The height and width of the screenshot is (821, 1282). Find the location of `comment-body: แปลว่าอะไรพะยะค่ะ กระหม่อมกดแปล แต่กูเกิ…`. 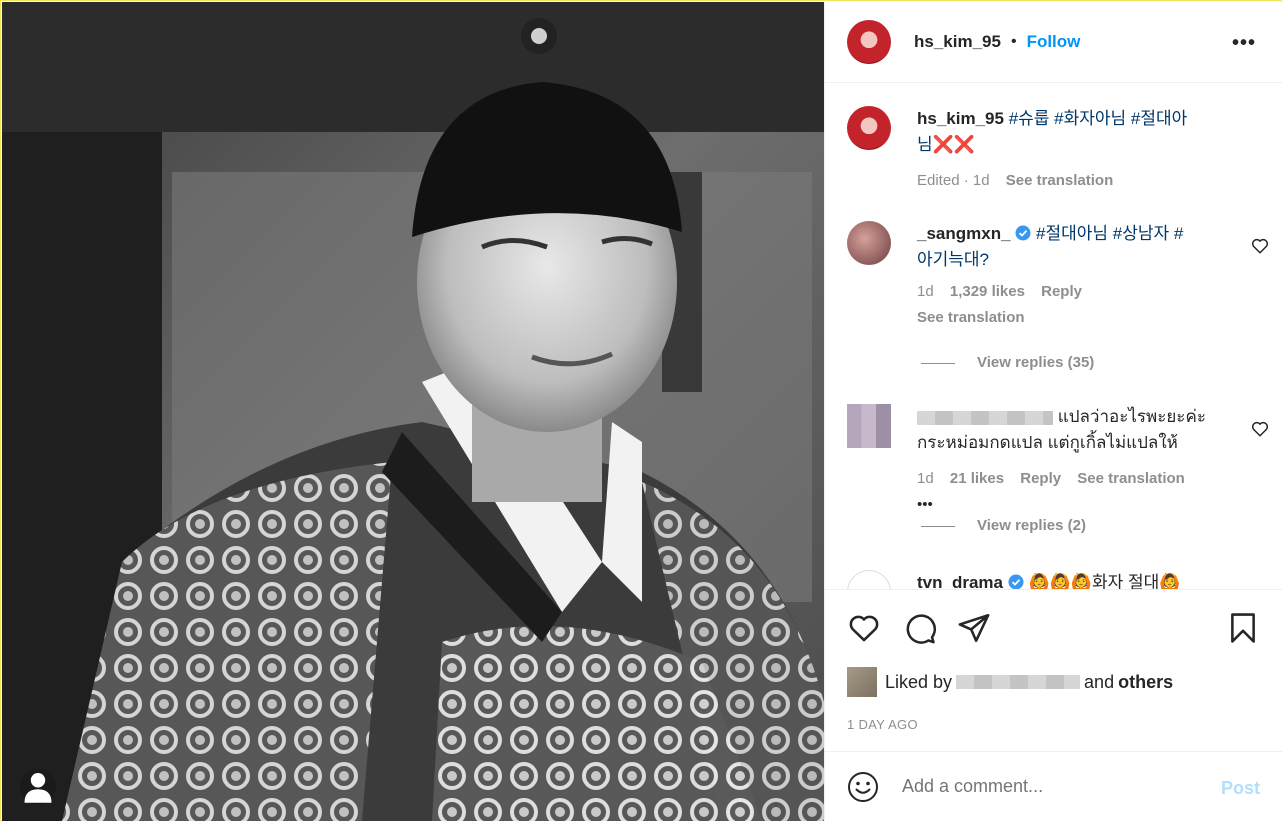

comment-body: แปลว่าอะไรพะยะค่ะ กระหม่อมกดแปล แต่กูเกิ… is located at coordinates (1072, 461).